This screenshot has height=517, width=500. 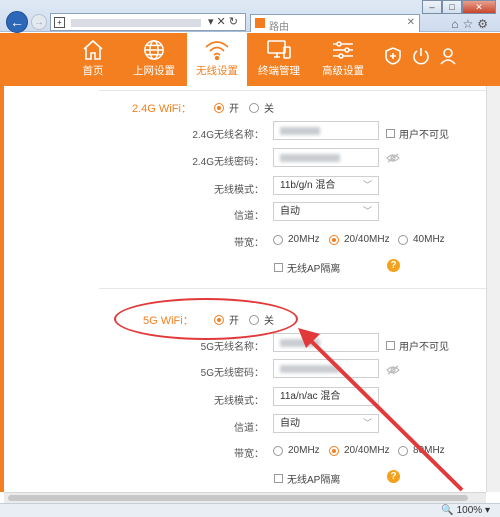 I want to click on status-bar: 🔍 100% ▾, so click(x=250, y=510).